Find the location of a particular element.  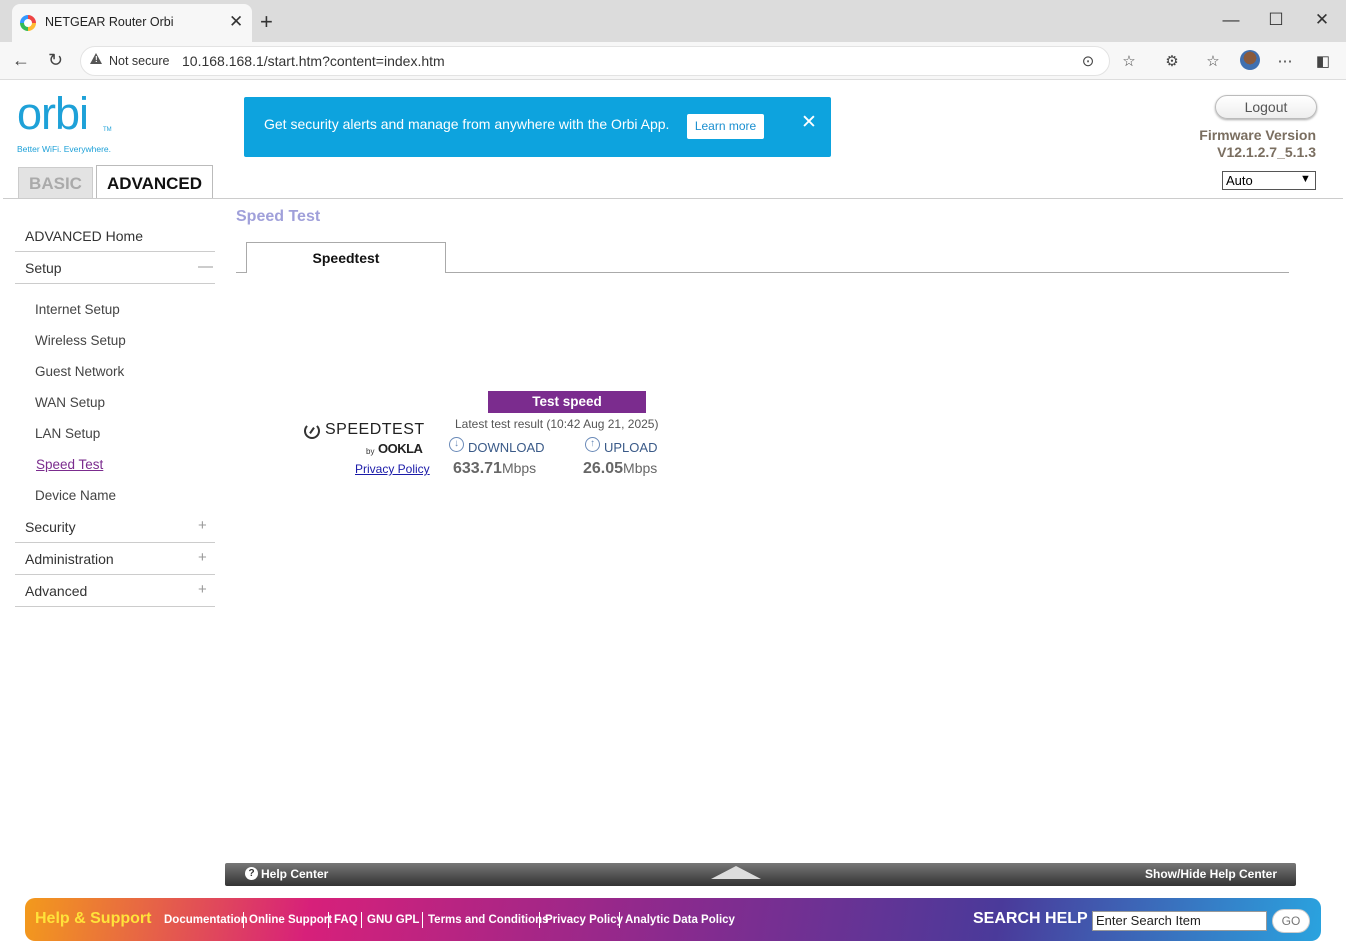

logo-trademark: TM is located at coordinates (107, 130).